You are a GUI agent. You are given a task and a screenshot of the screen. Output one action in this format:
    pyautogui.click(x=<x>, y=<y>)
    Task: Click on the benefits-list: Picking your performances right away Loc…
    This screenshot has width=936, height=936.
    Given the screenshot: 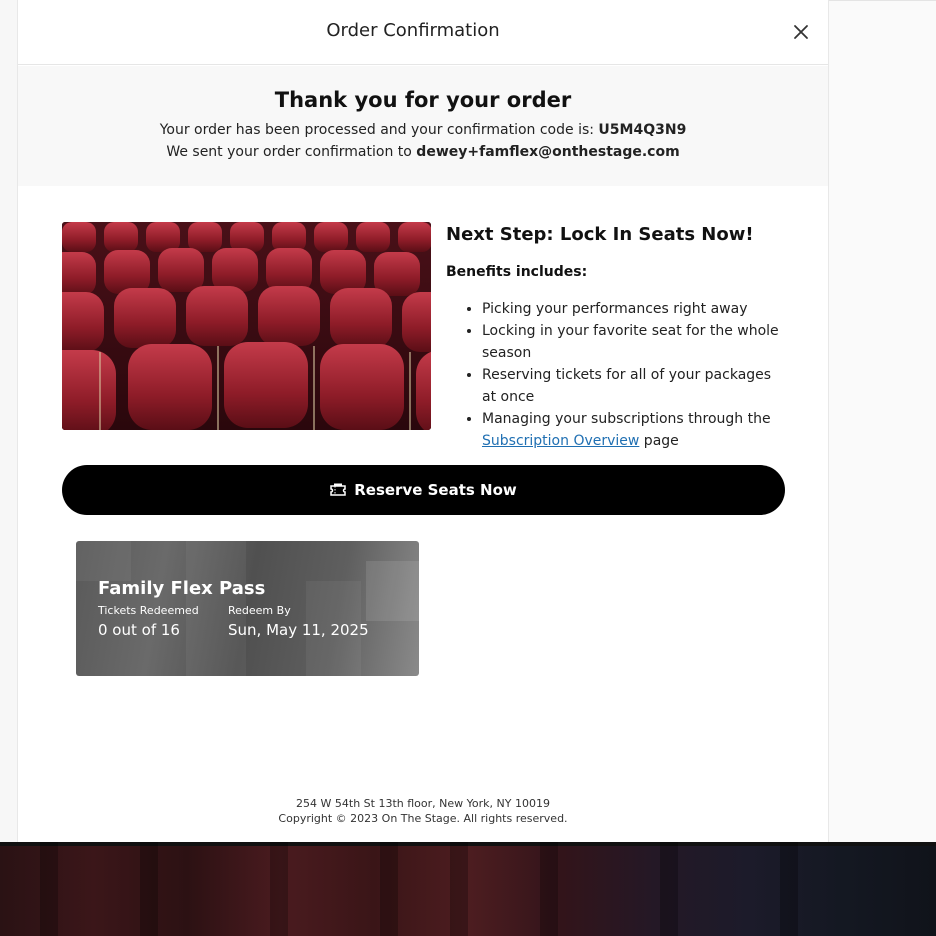 What is the action you would take?
    pyautogui.click(x=616, y=375)
    